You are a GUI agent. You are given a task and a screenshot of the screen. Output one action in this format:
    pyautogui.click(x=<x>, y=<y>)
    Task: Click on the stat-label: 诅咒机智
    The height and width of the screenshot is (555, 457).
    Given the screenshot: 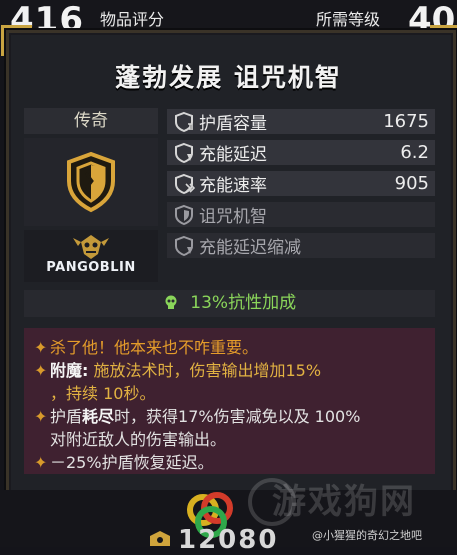 What is the action you would take?
    pyautogui.click(x=233, y=217)
    